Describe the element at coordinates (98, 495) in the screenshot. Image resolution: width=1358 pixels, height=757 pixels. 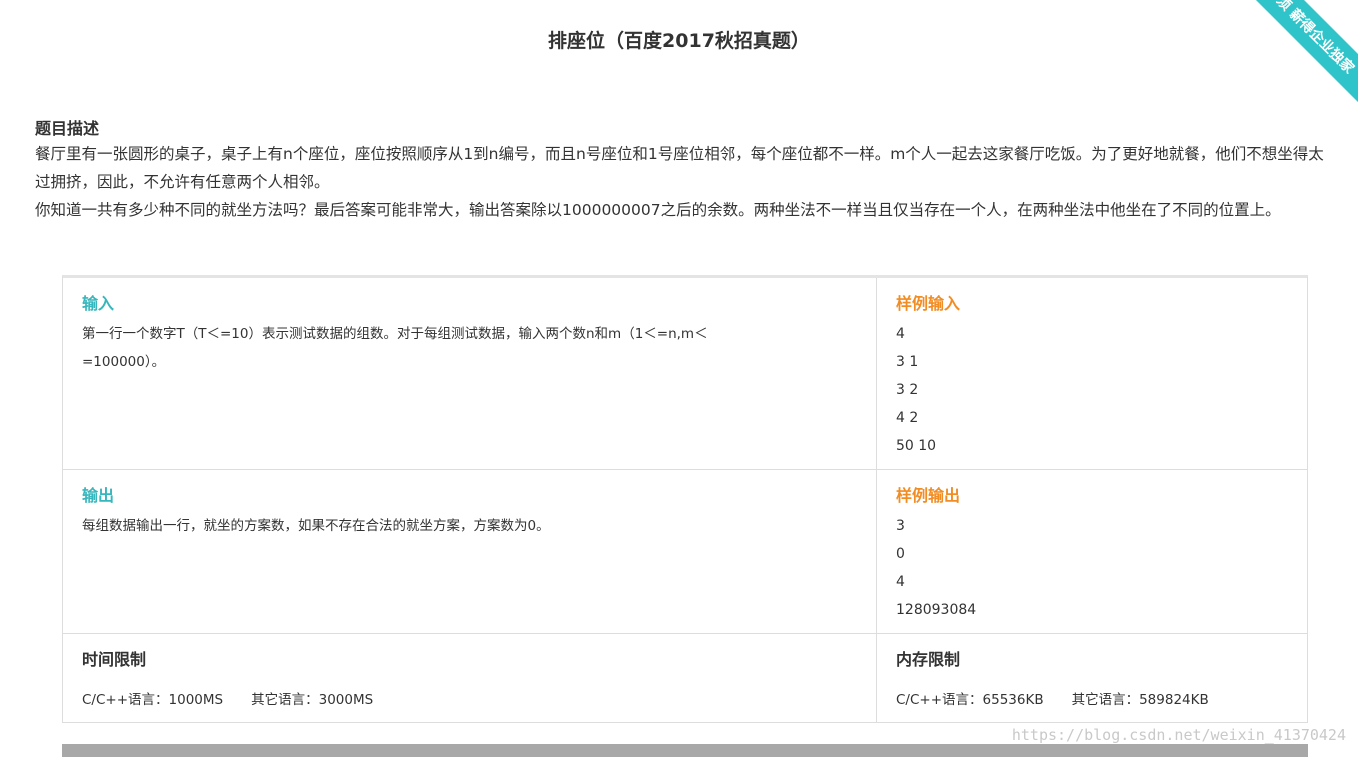
I see `output-title: 输出` at that location.